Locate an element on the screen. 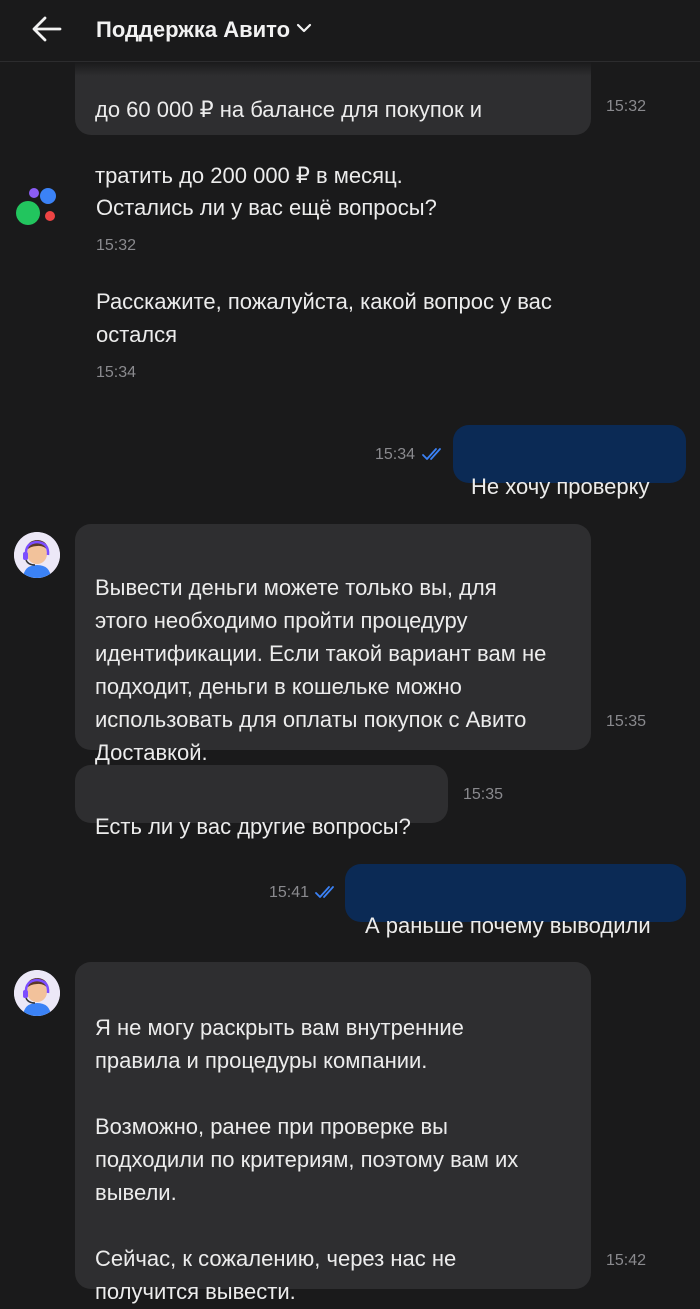 Image resolution: width=700 pixels, height=1309 pixels. message-text: тратить до 200 000 ₽ в месяц. is located at coordinates (249, 175).